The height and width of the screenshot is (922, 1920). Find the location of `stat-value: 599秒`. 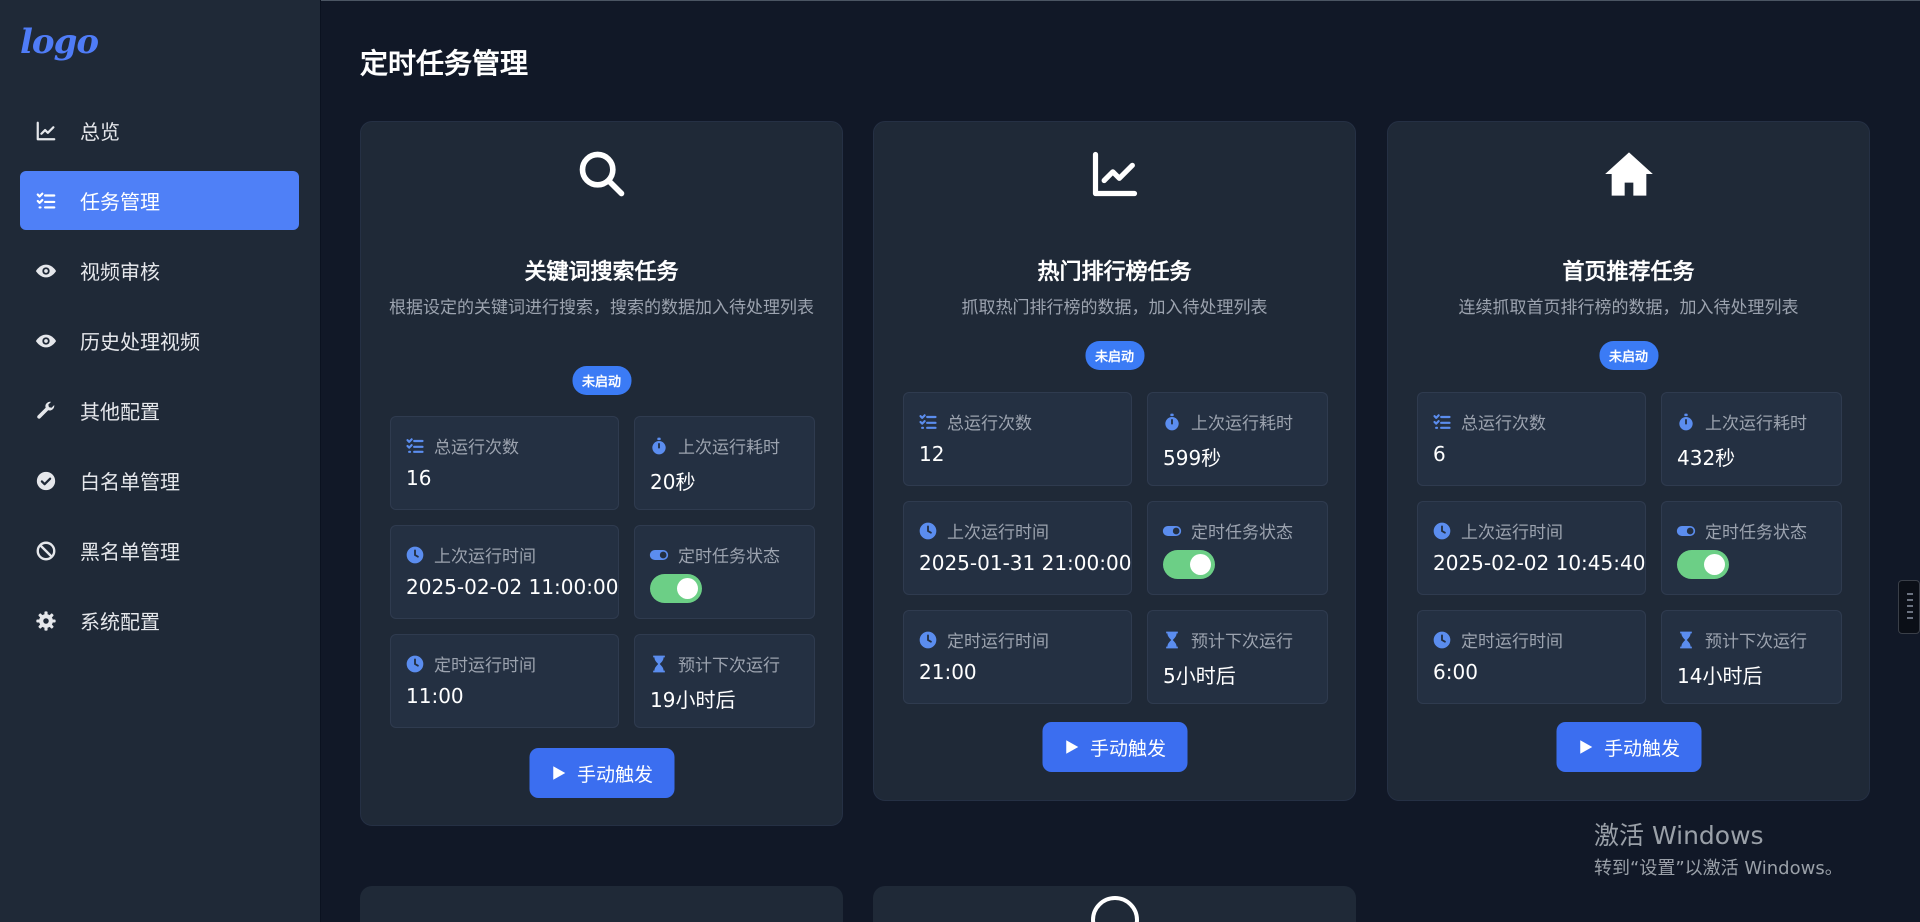

stat-value: 599秒 is located at coordinates (1192, 458).